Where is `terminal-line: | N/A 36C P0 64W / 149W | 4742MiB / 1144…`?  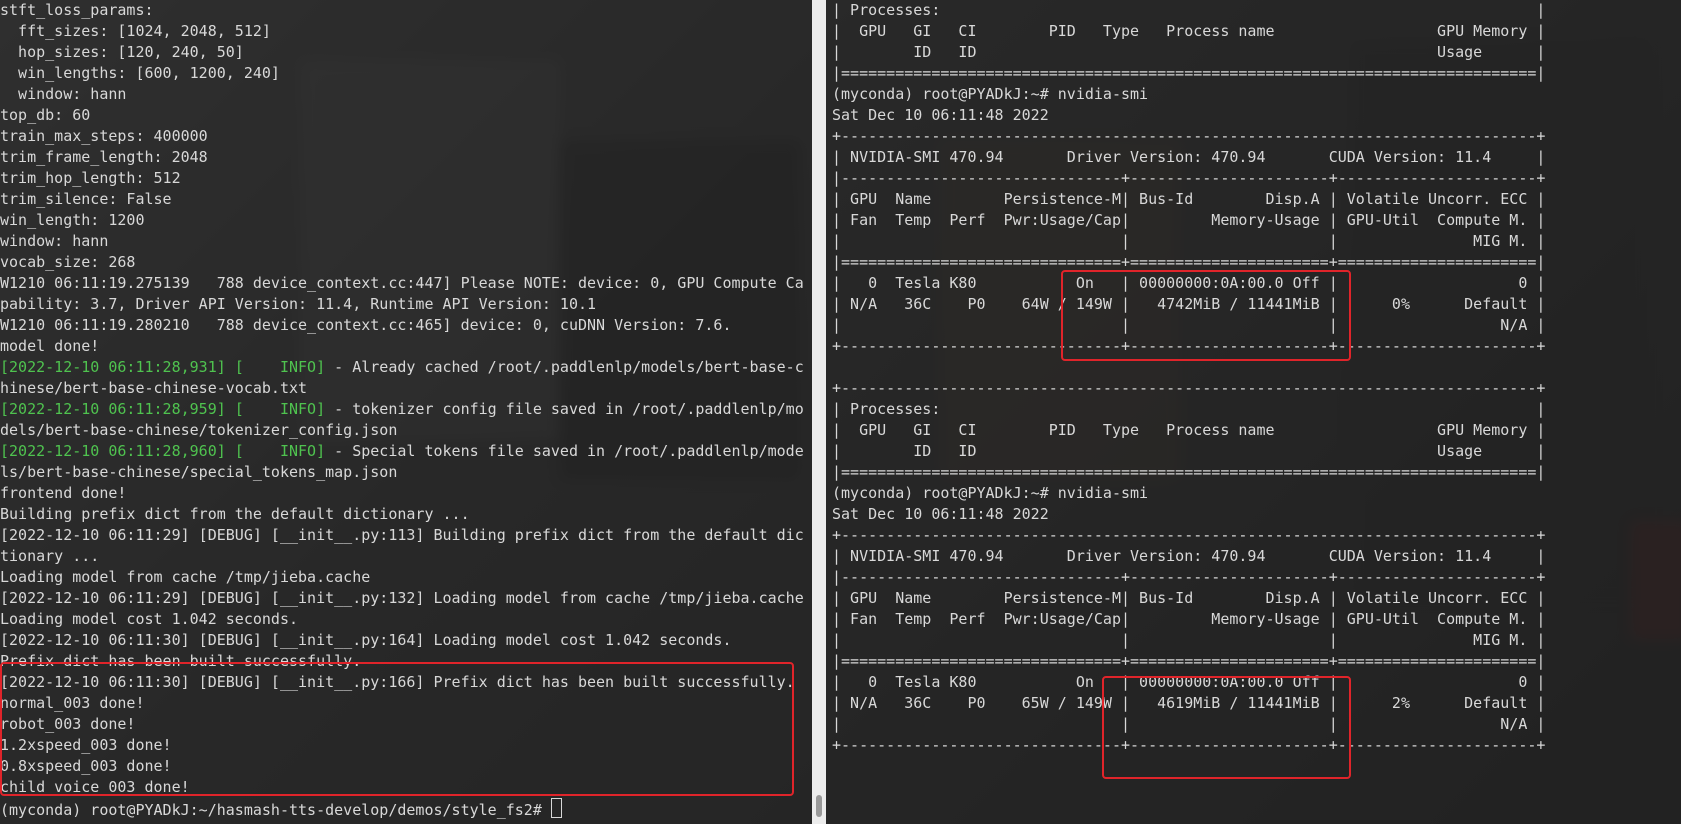 terminal-line: | N/A 36C P0 64W / 149W | 4742MiB / 1144… is located at coordinates (1189, 304).